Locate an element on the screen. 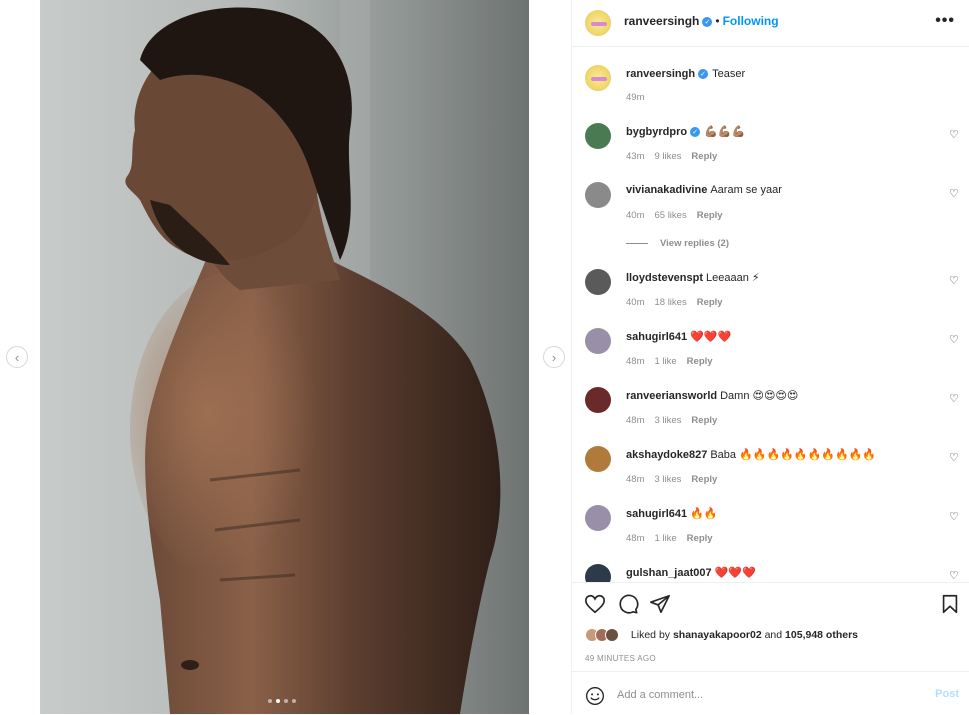 The width and height of the screenshot is (969, 715). previous-slide-button: ‹ is located at coordinates (17, 357).